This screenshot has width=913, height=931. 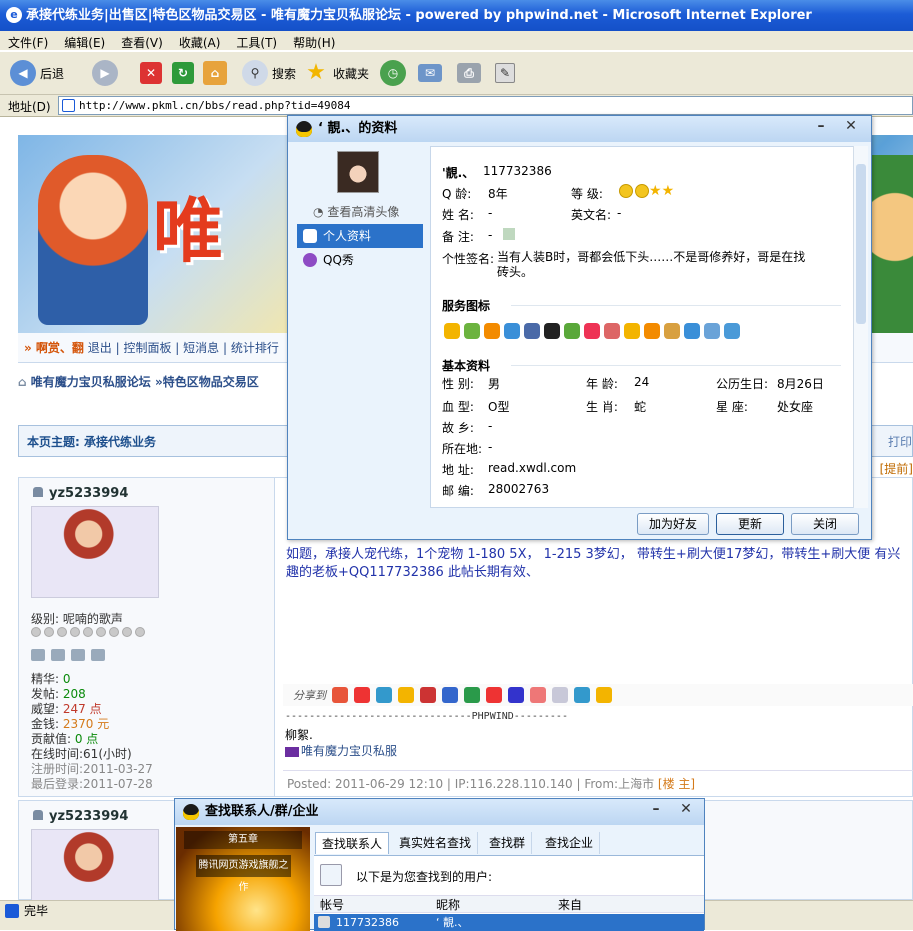 What do you see at coordinates (147, 348) in the screenshot?
I see `nav-control-panel: 控制面板` at bounding box center [147, 348].